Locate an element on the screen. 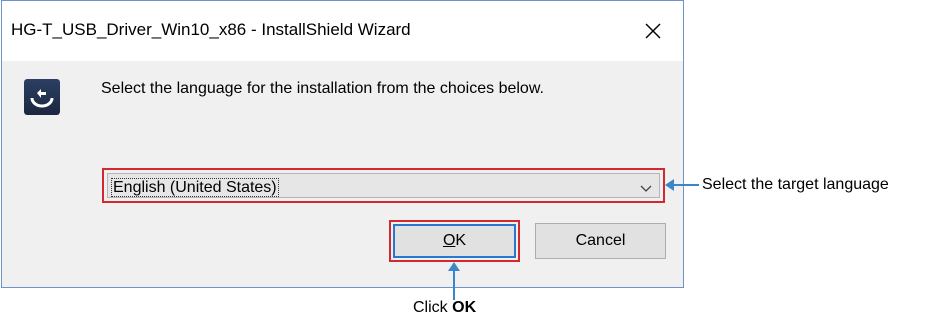 This screenshot has width=948, height=321. ok-callout-arrow-icon is located at coordinates (454, 266).